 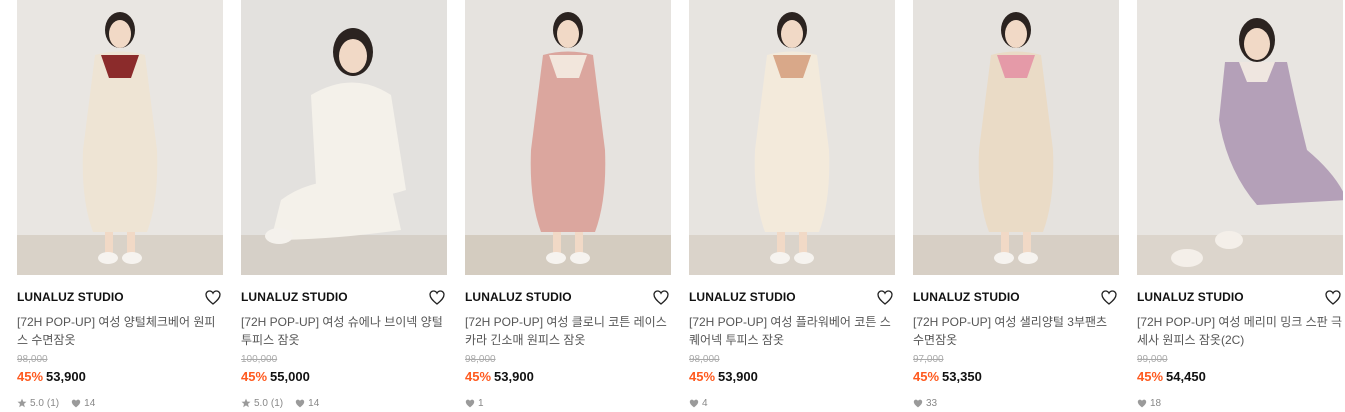 What do you see at coordinates (344, 331) in the screenshot?
I see `product-title: [72H POP-UP] 여성 슈에나 브이넥 양털 투피스 잠옷` at bounding box center [344, 331].